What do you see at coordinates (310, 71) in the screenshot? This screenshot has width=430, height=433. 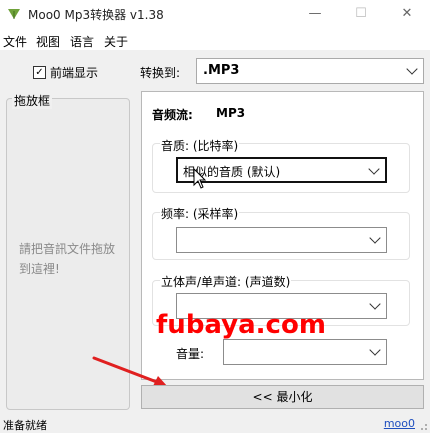 I see `convert-format-select: .MP3` at bounding box center [310, 71].